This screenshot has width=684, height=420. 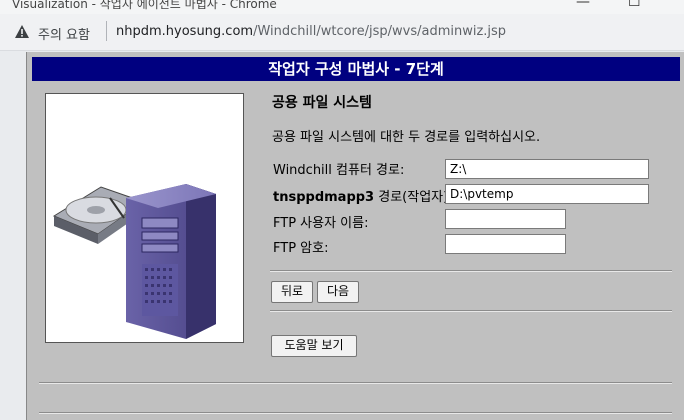 What do you see at coordinates (547, 169) in the screenshot?
I see `windchill-path-input: Z:\` at bounding box center [547, 169].